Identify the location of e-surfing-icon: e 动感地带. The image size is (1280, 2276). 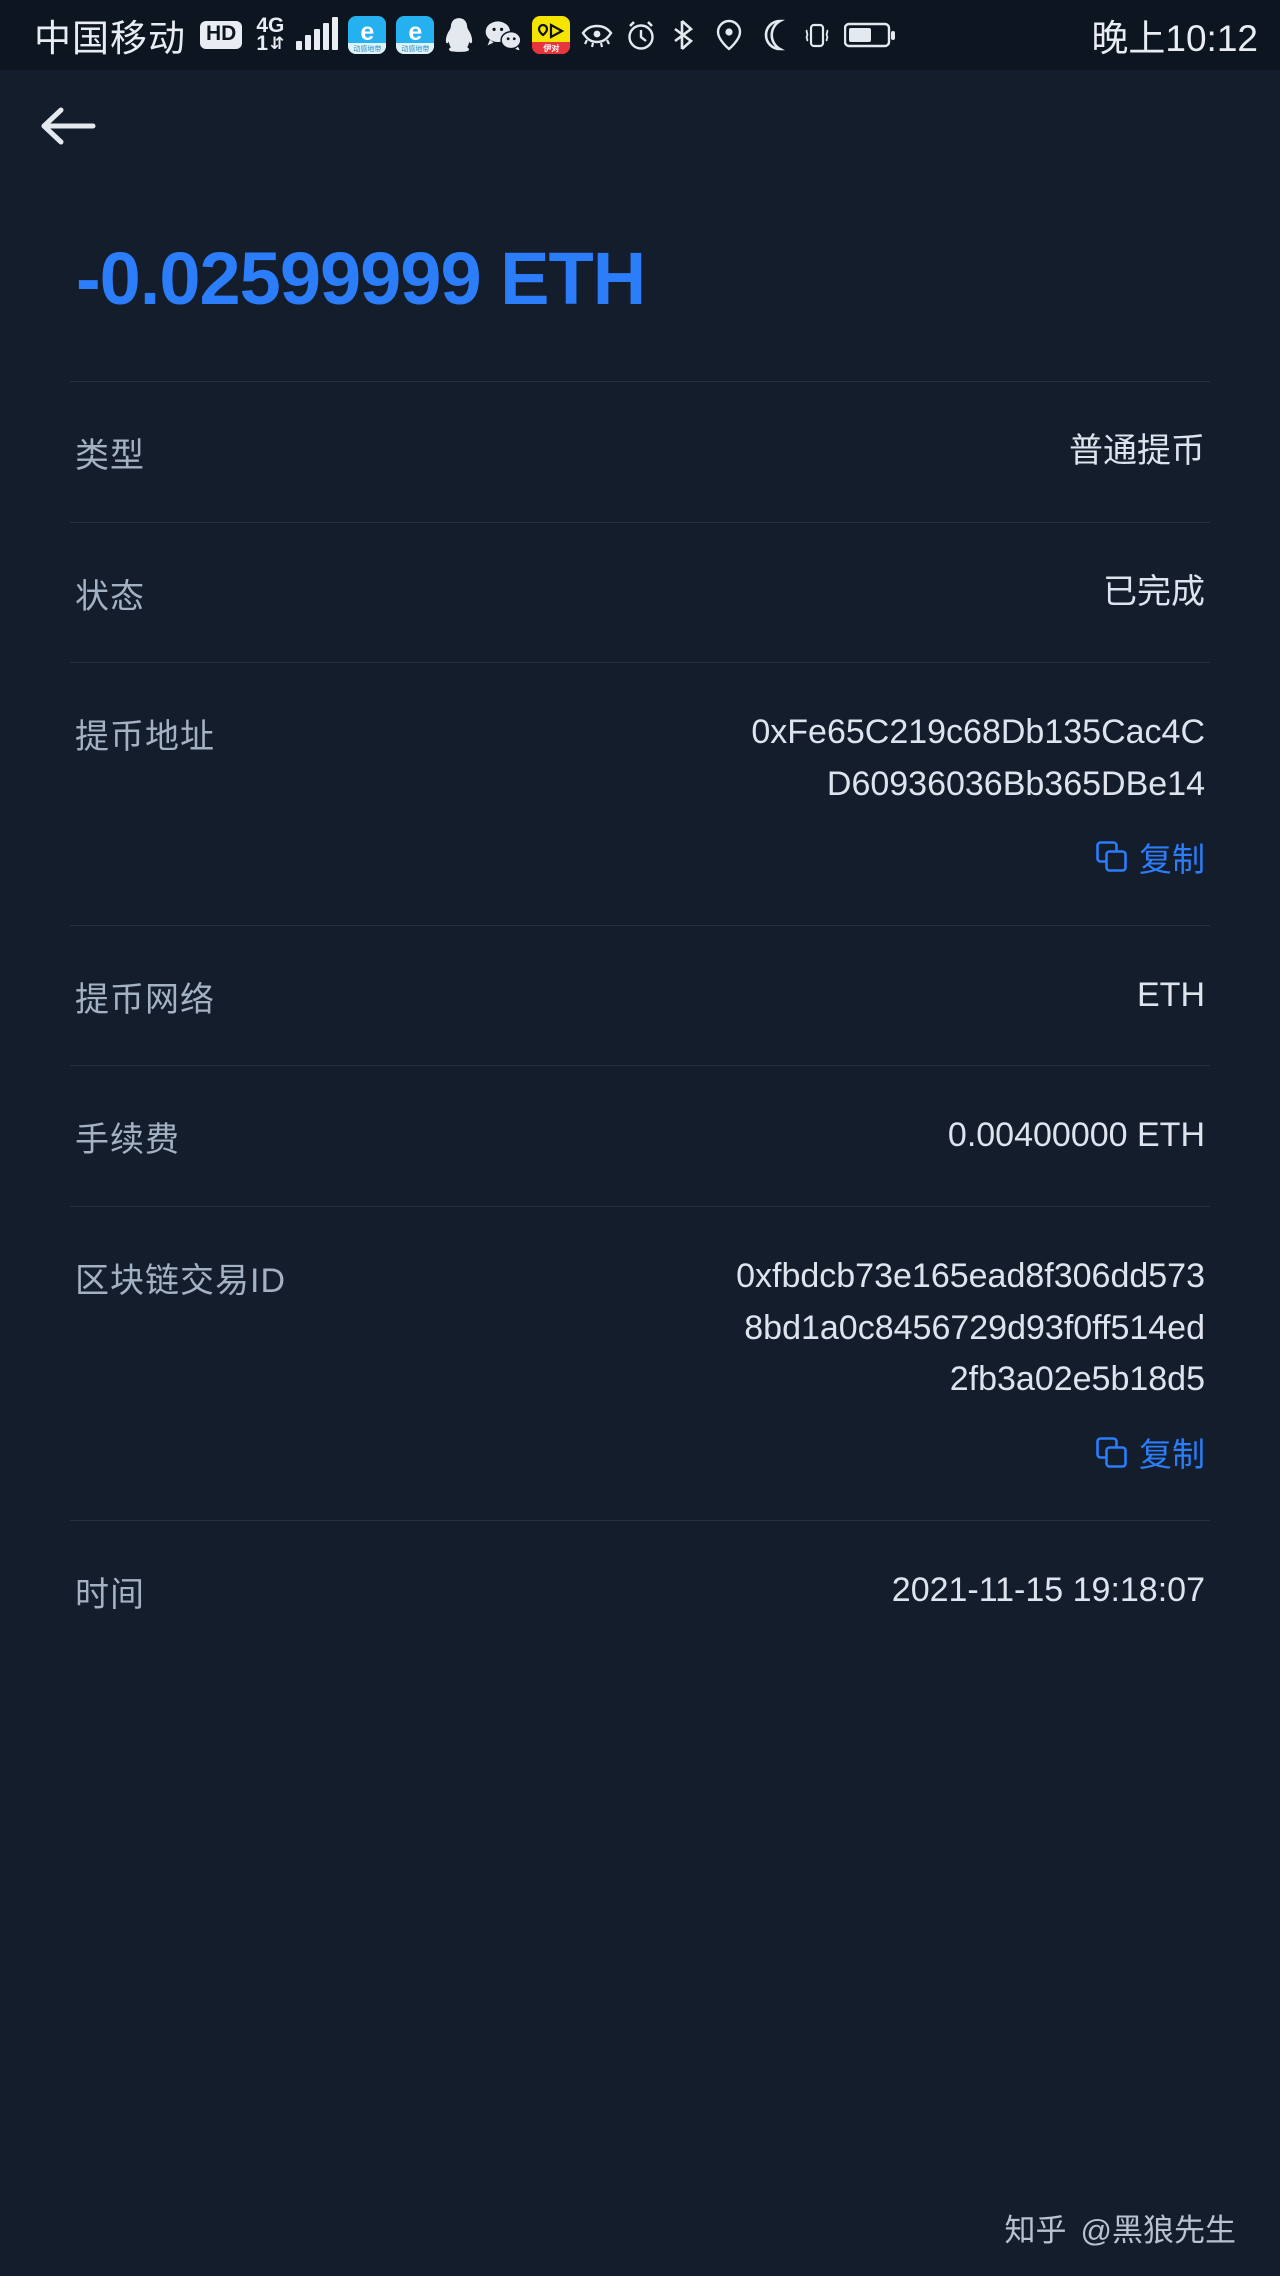
(367, 35).